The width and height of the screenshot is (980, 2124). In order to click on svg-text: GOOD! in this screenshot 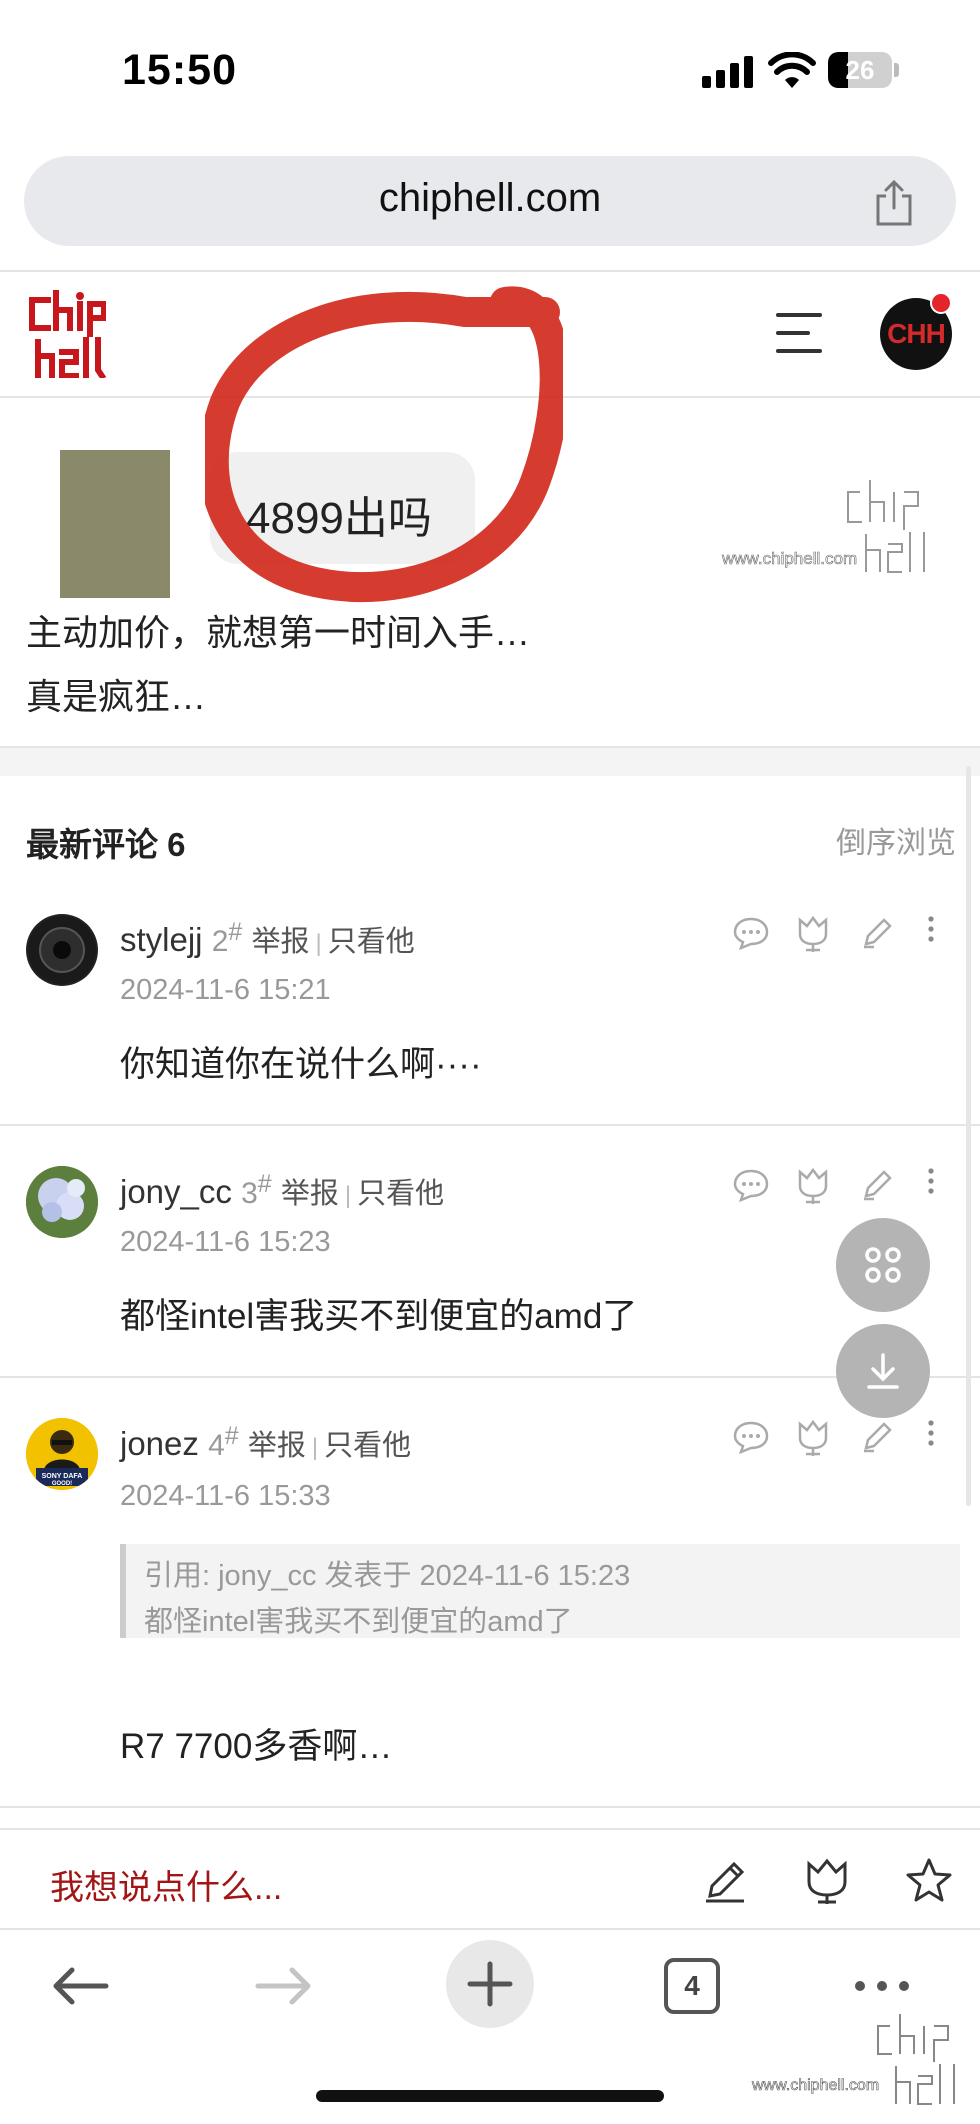, I will do `click(62, 1484)`.